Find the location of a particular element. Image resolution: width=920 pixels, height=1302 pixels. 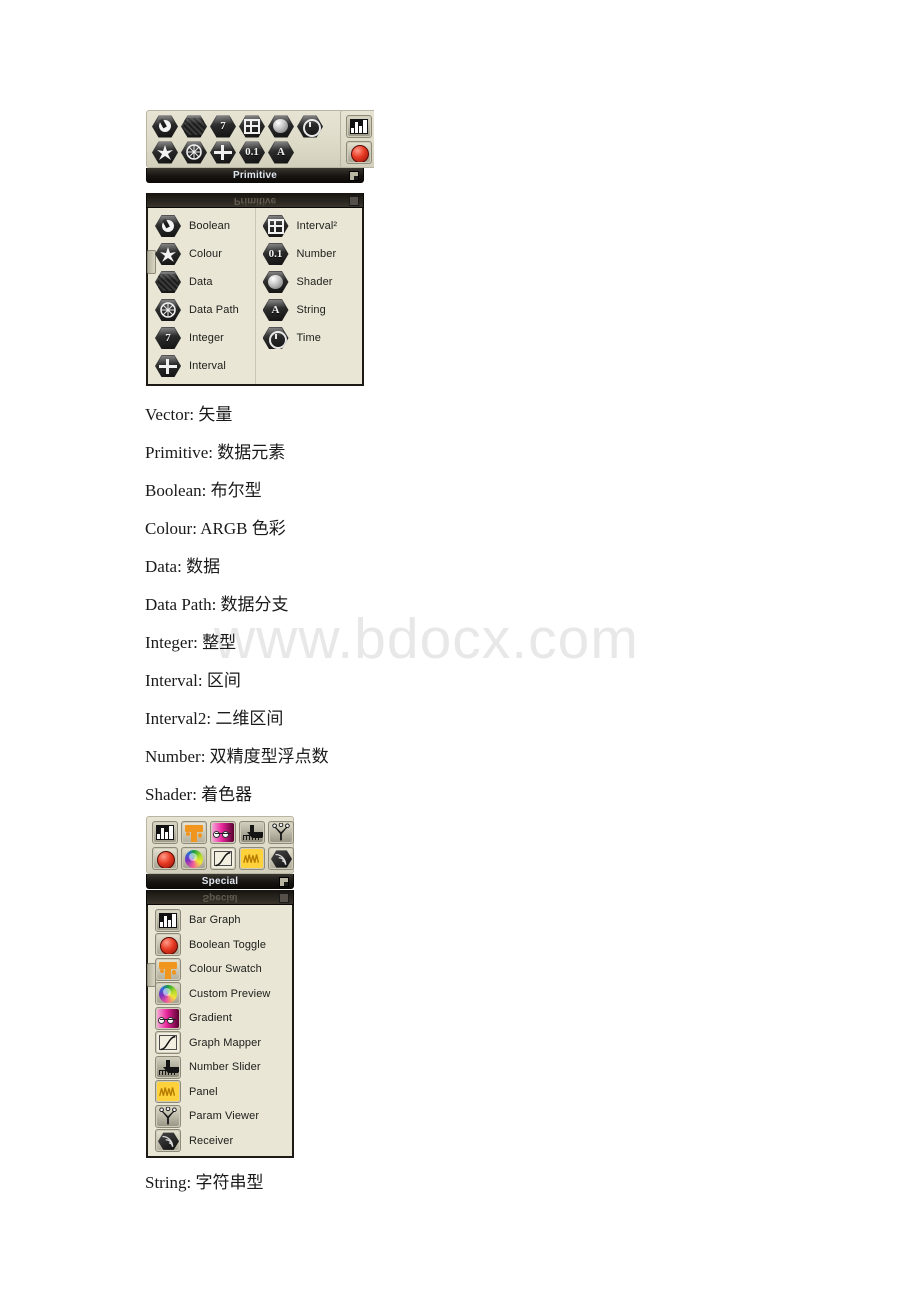

primitive-item-time: Time is located at coordinates (309, 338).